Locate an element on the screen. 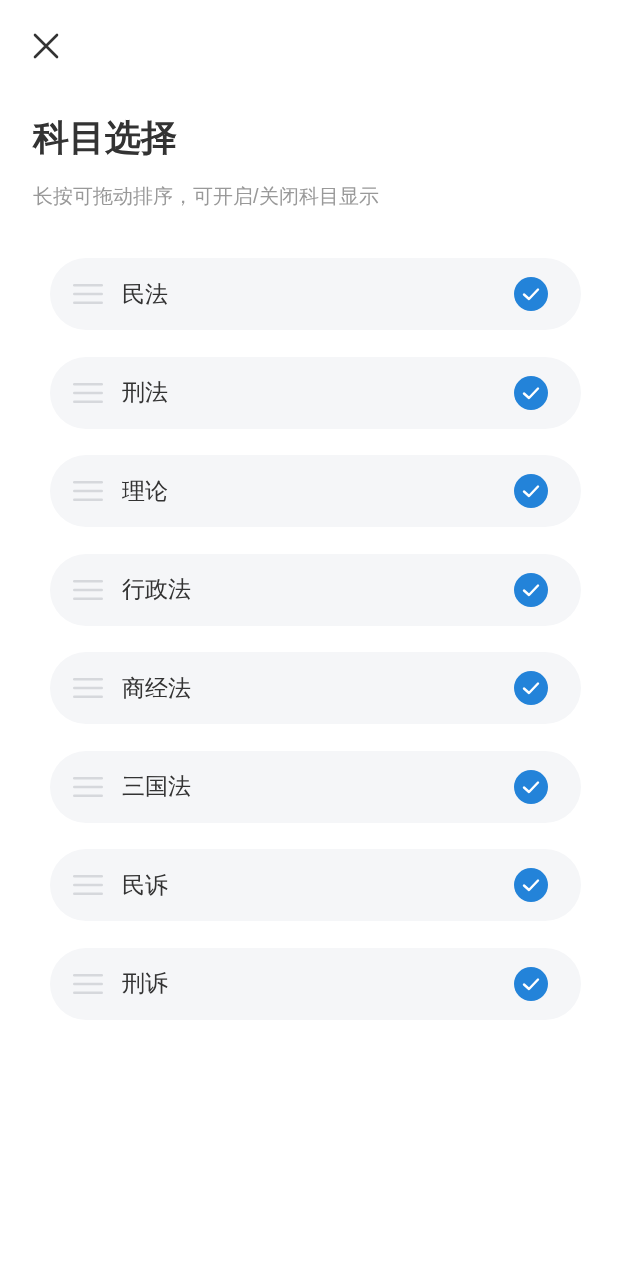  subject-name: 民诉 is located at coordinates (145, 885).